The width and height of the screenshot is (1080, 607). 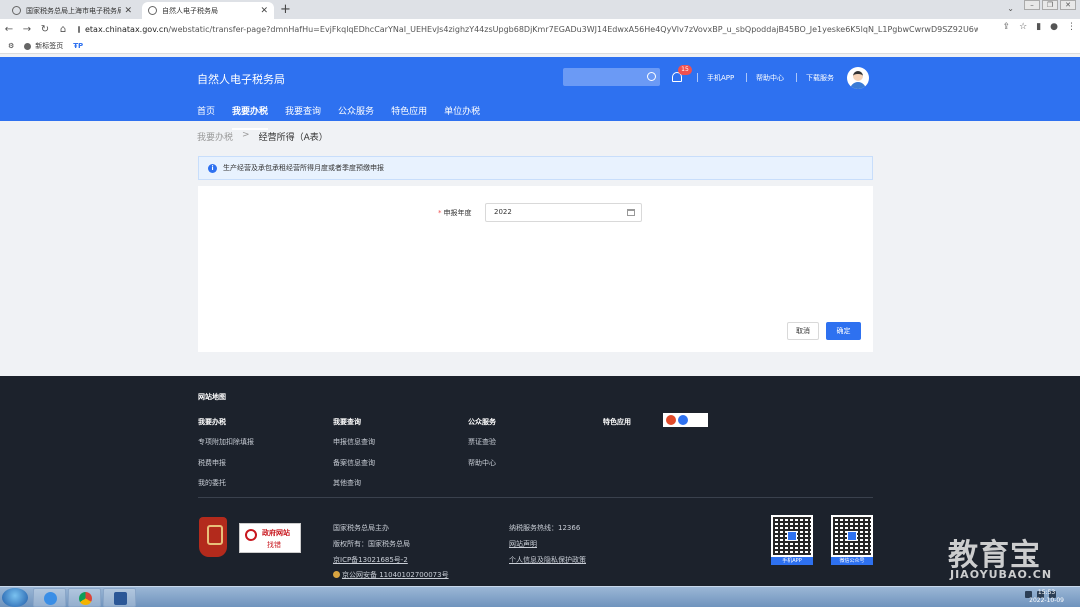 What do you see at coordinates (78, 46) in the screenshot?
I see `bookmark-tax-icon: ŦP` at bounding box center [78, 46].